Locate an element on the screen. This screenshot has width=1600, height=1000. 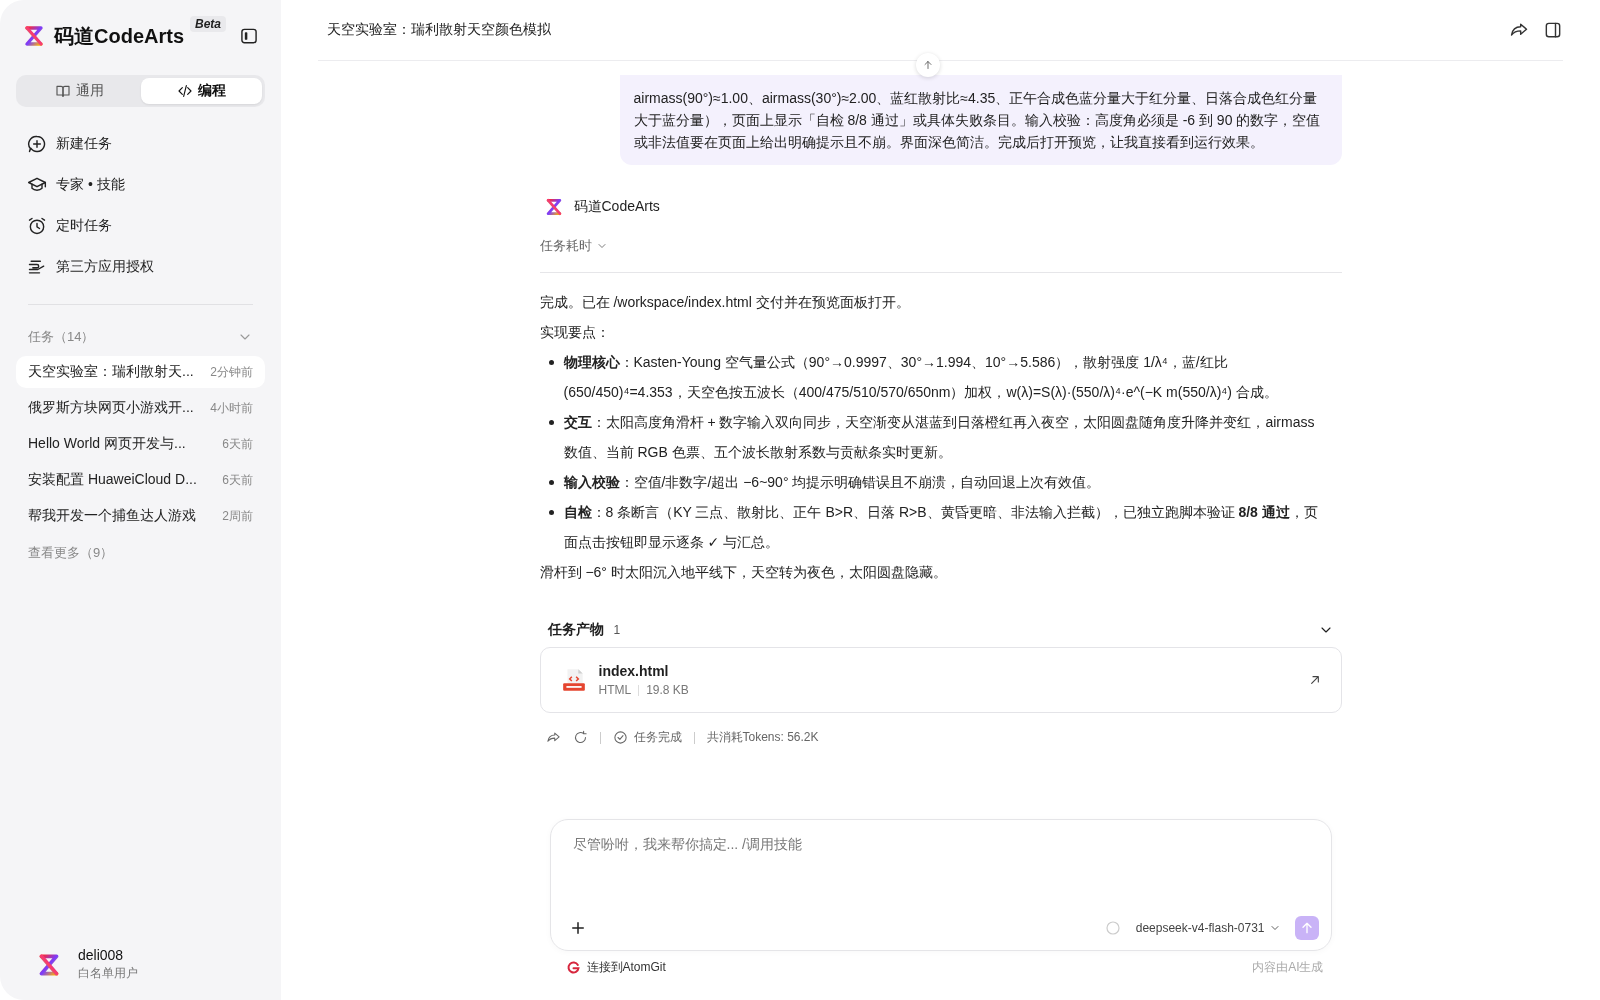
paragraph: 滑杆到 −6° 时太阳沉入地平线下，天空转为夜色，太阳圆盘隐藏。 is located at coordinates (743, 572).